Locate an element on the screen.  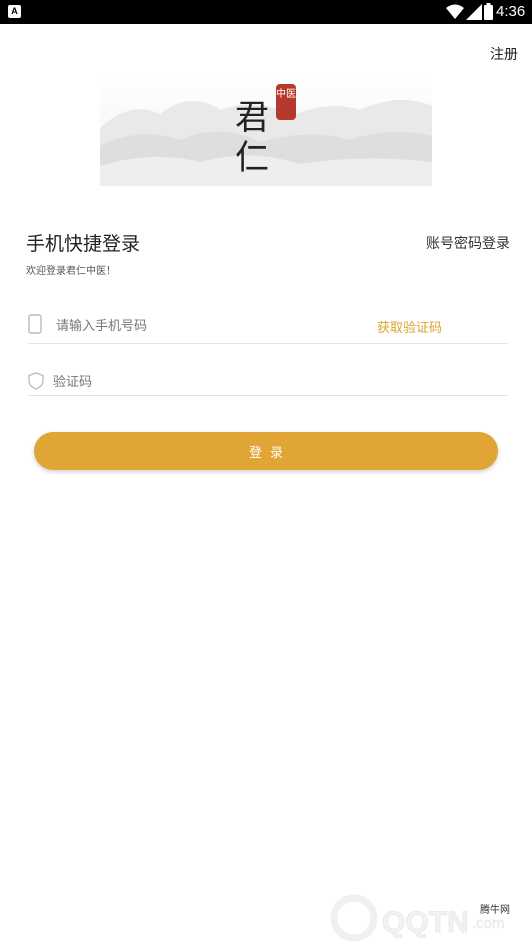
verification-code-input is located at coordinates (203, 382).